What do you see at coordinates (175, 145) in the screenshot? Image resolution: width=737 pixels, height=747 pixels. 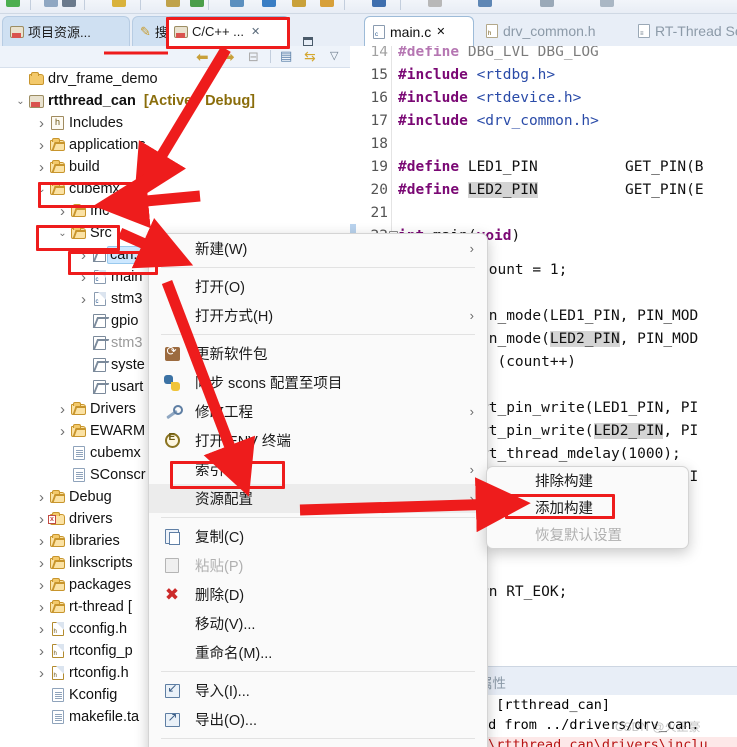 I see `tree-item-applications: › applications` at bounding box center [175, 145].